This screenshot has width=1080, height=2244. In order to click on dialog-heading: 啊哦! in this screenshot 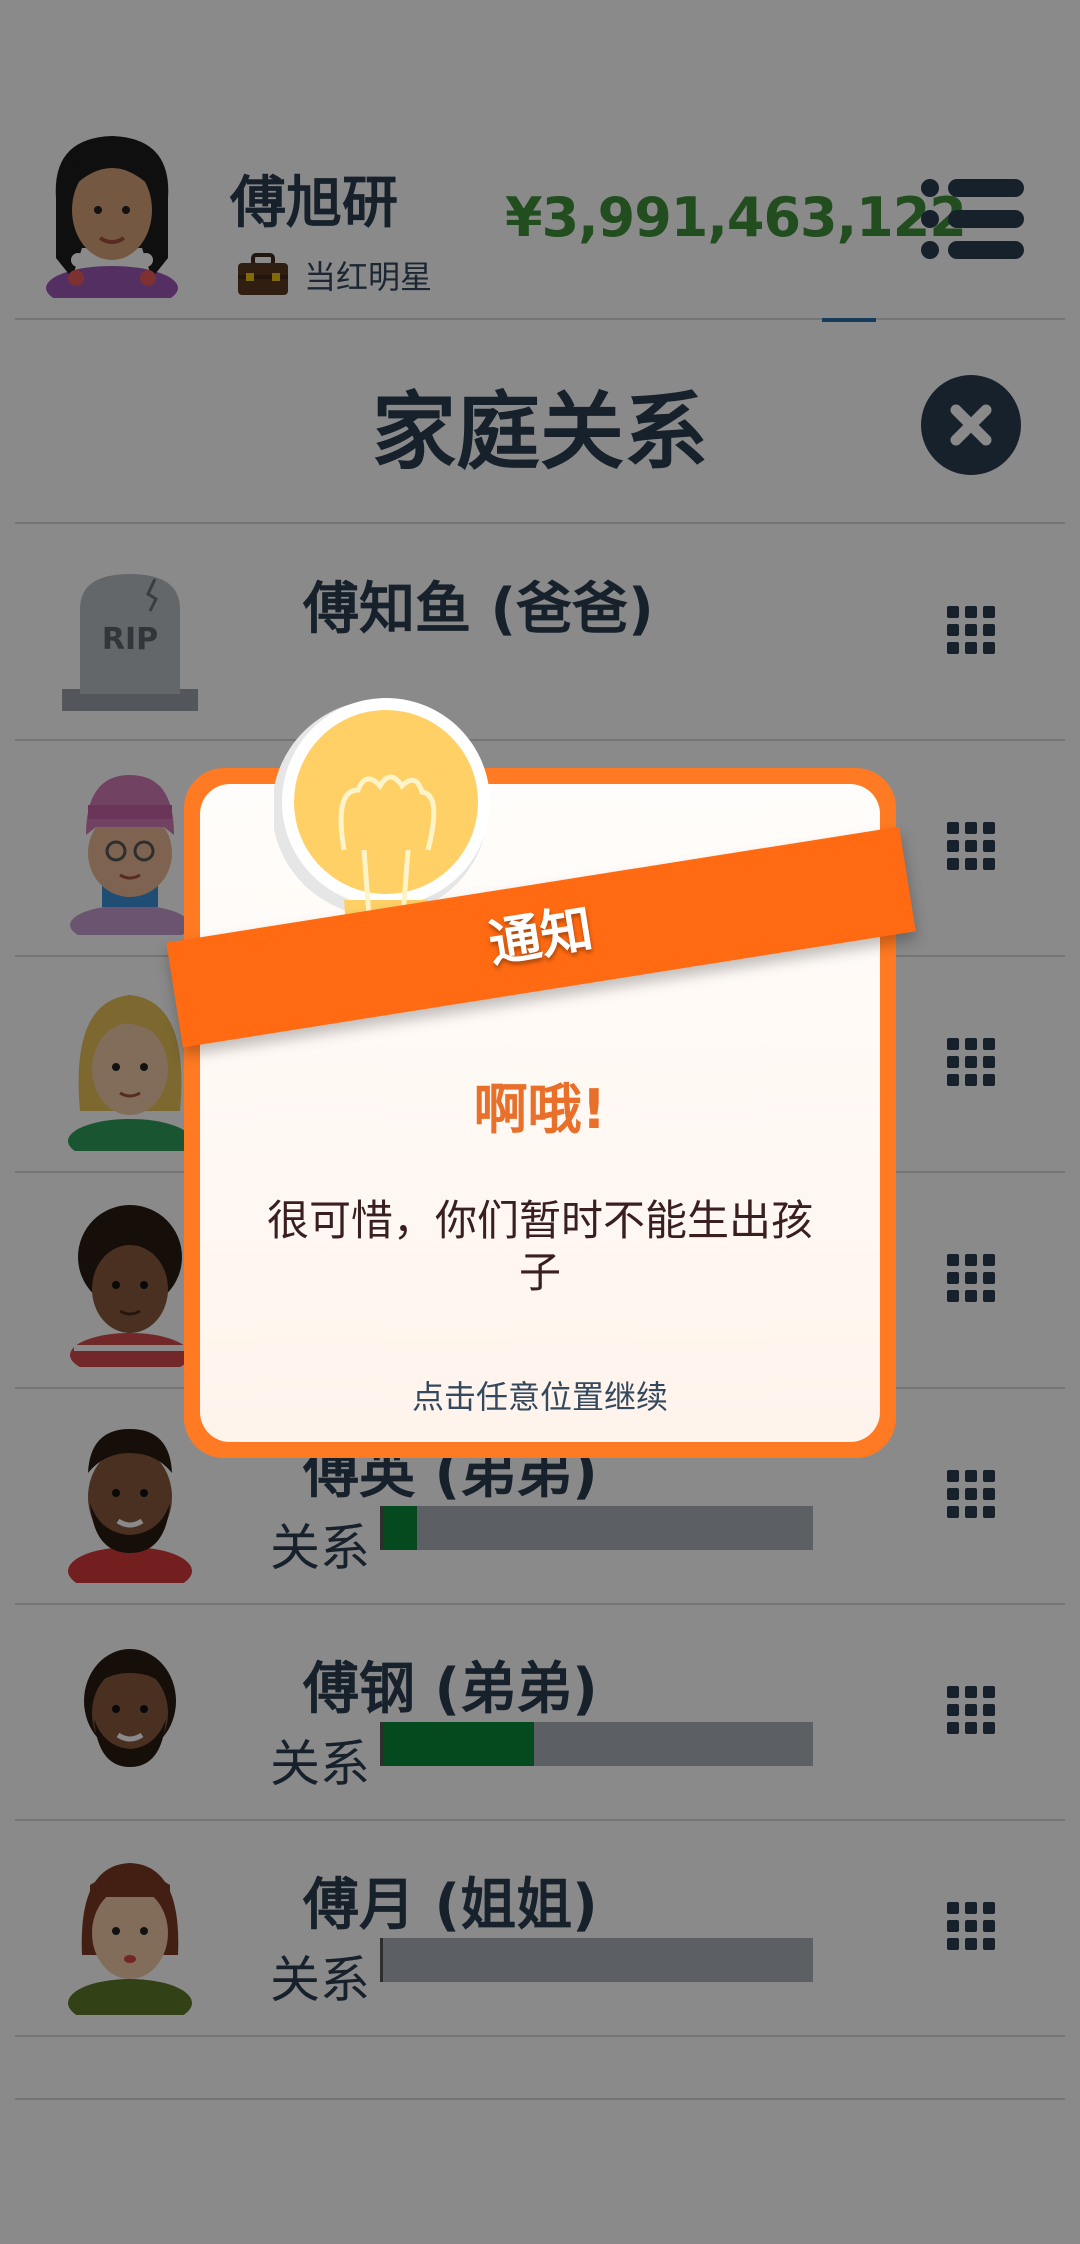, I will do `click(540, 1109)`.